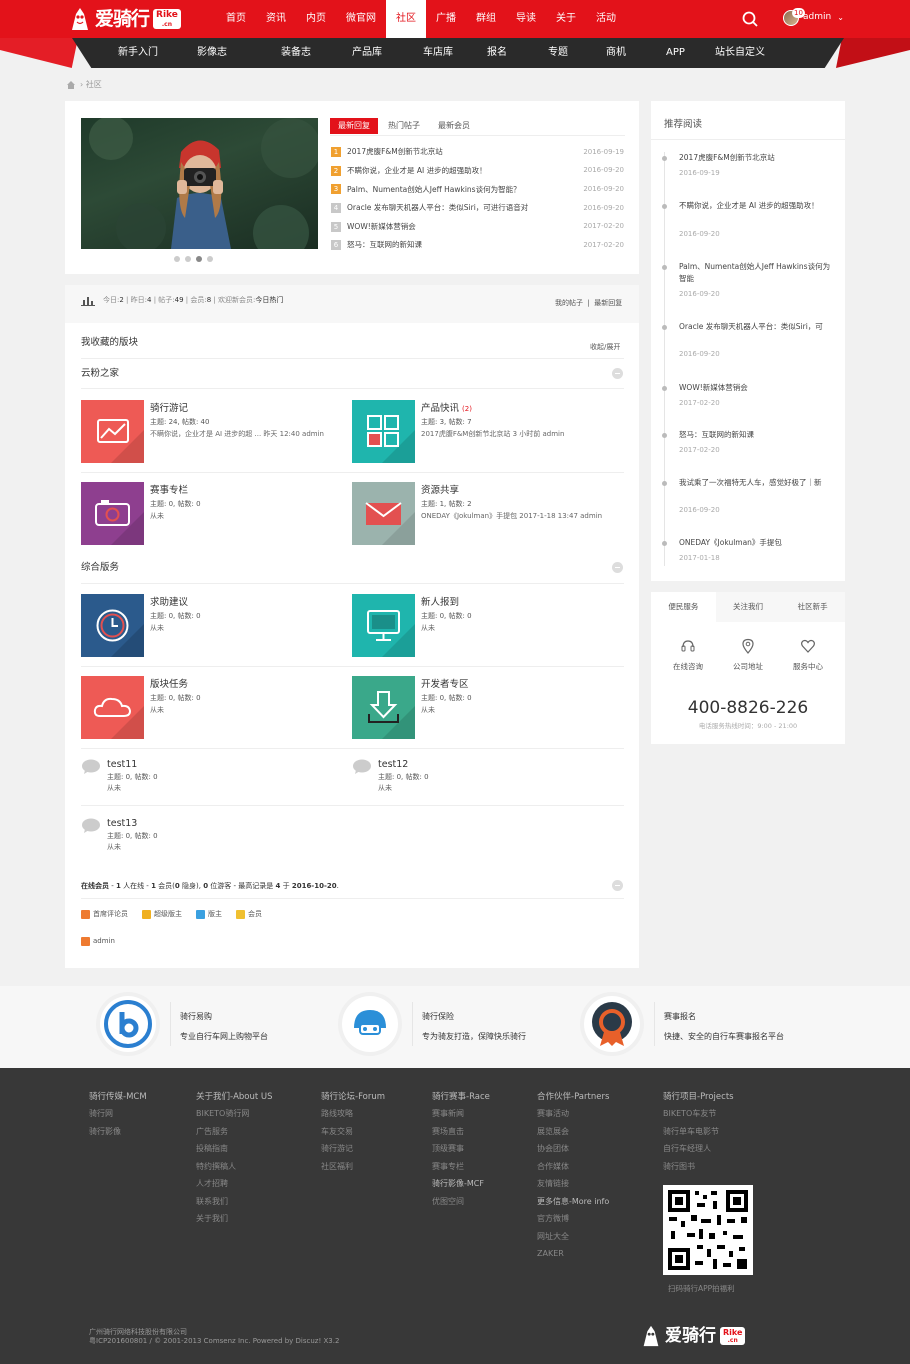 This screenshot has width=910, height=1364. I want to click on forum-name: 骑行游记, so click(169, 409).